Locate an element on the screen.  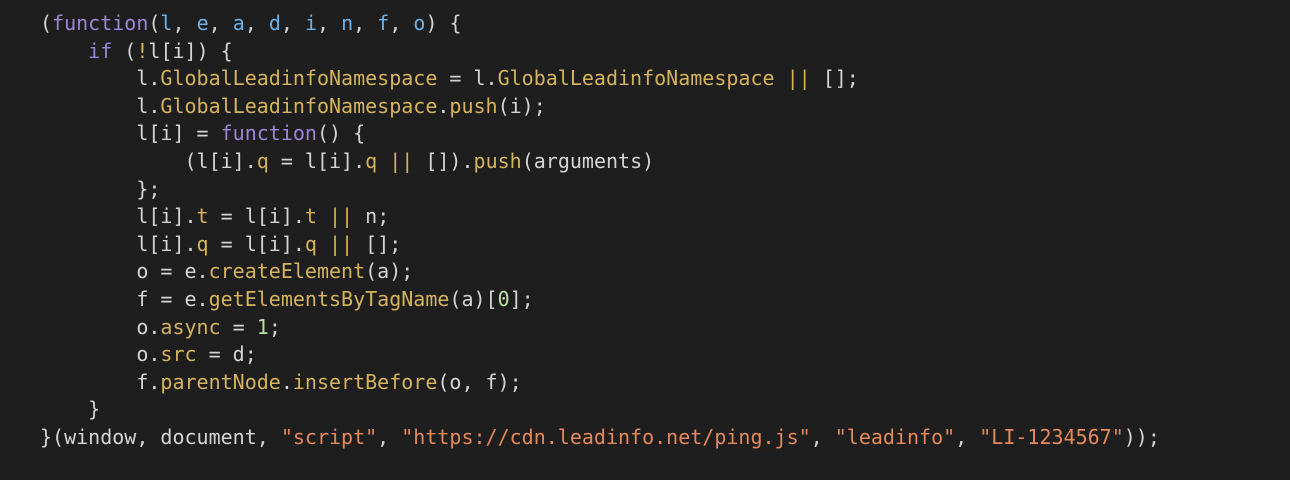
code-token-arg: d is located at coordinates (274, 23).